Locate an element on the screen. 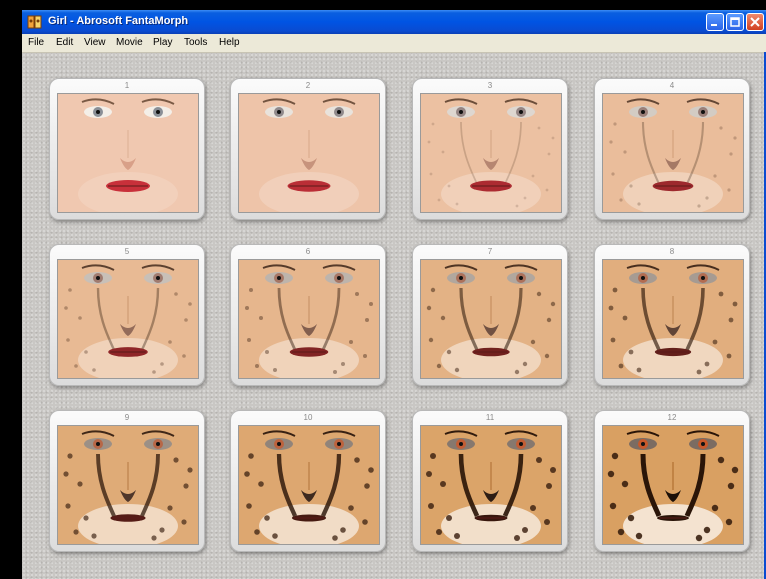  morph-frame: 1 is located at coordinates (127, 149).